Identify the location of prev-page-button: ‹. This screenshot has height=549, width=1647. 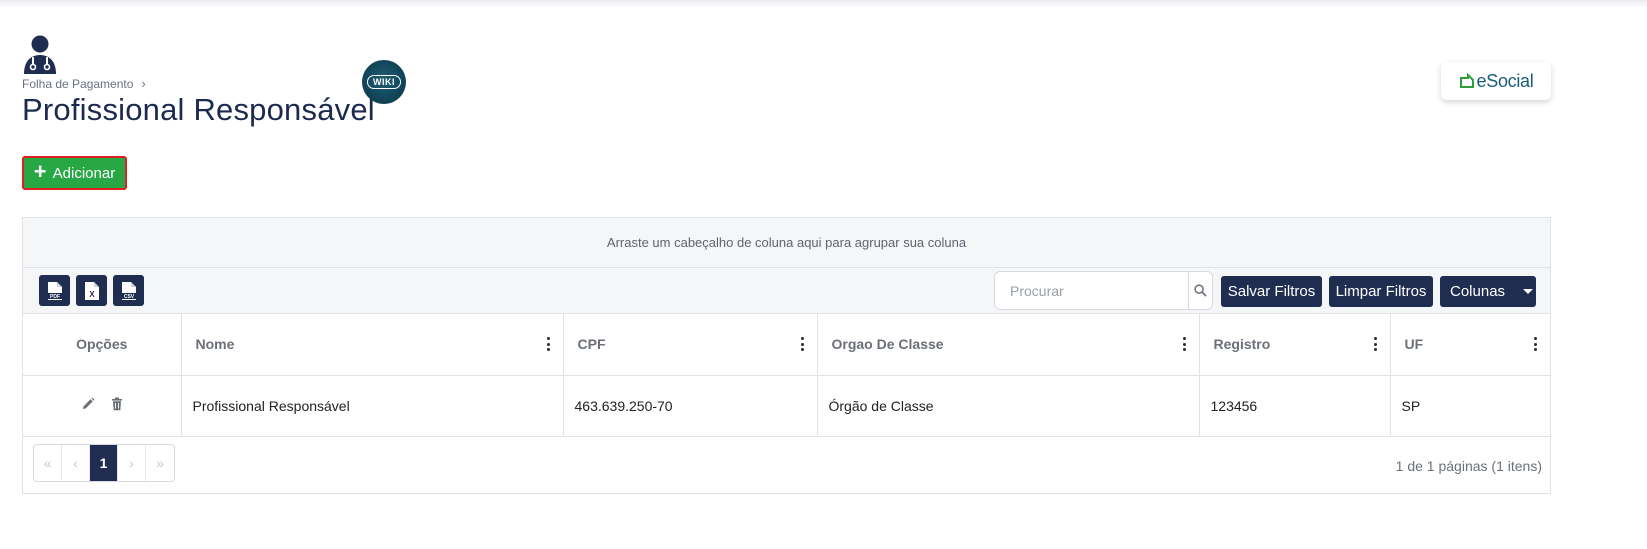
(76, 463).